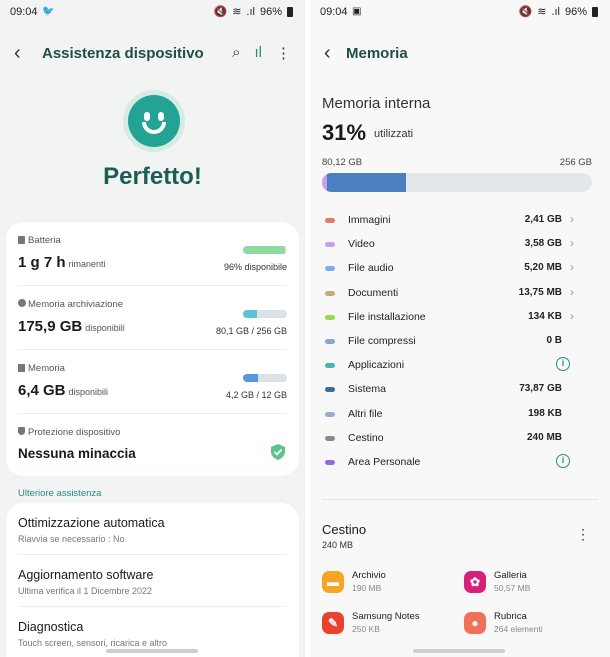  I want to click on search-icon: ⌕, so click(236, 53).